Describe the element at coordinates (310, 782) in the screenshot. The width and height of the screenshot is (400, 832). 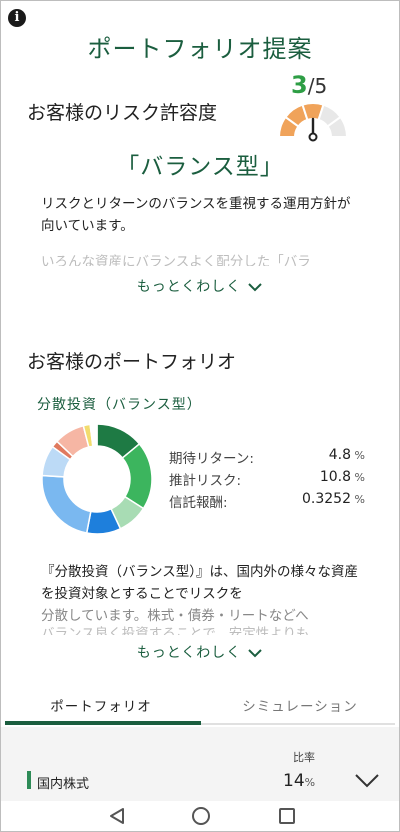
I see `asset-ratio-unit: %` at that location.